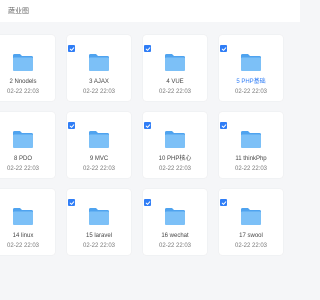 This screenshot has height=300, width=320. I want to click on folder-card: 10 PHP核心 02-22 22:03, so click(175, 145).